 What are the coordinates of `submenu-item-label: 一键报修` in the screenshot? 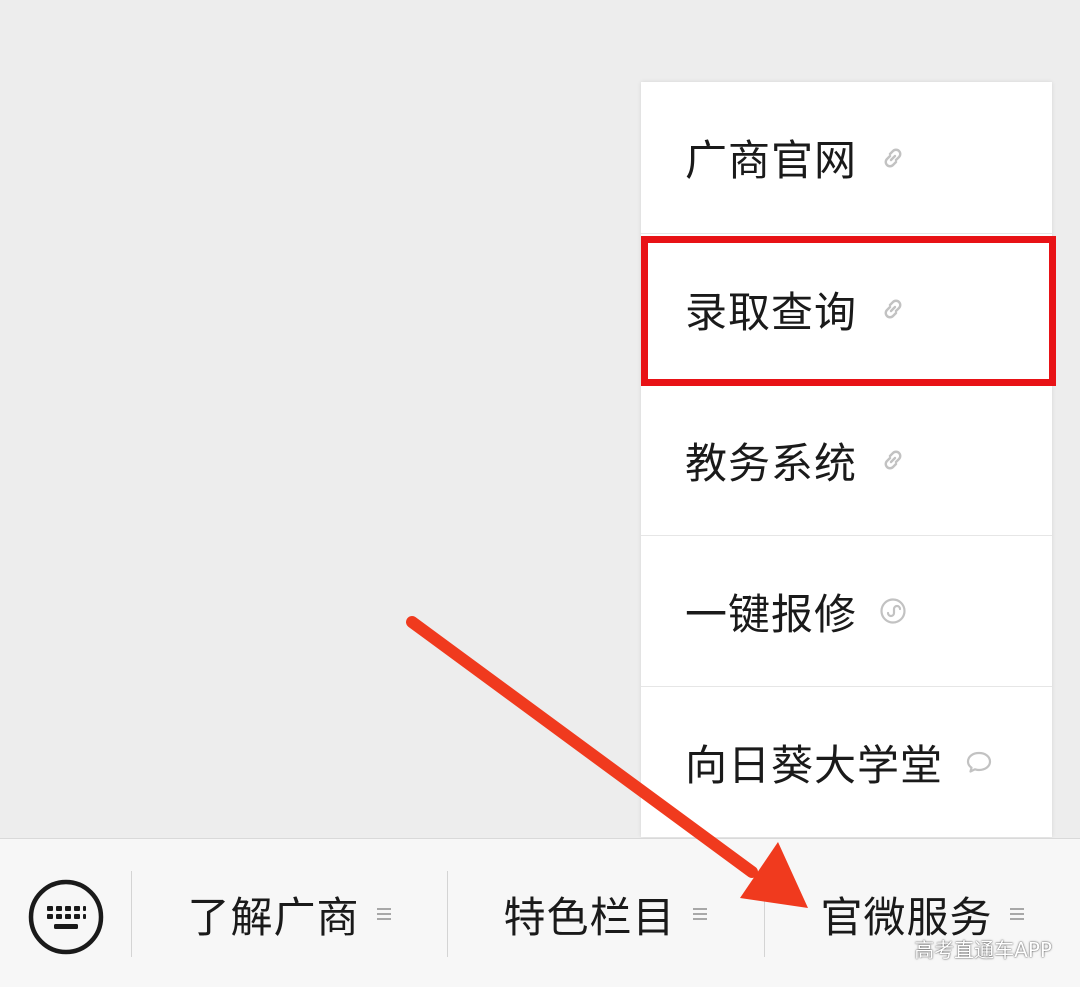 It's located at (771, 614).